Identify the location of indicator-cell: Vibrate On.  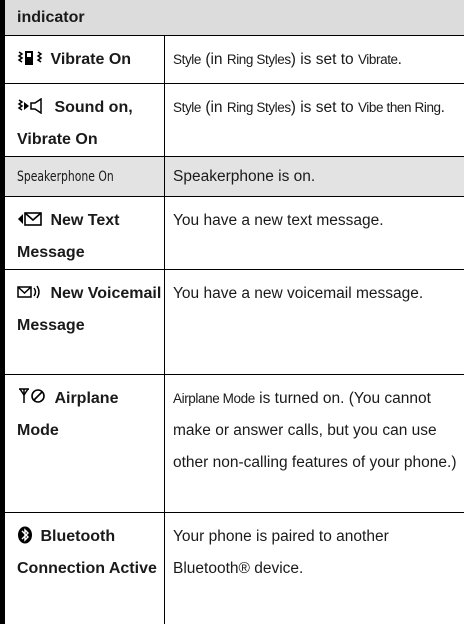
(85, 59).